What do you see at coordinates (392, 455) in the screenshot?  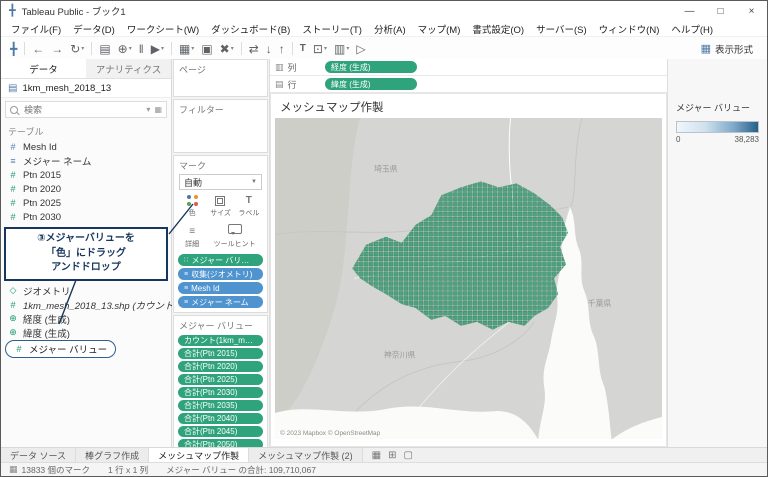 I see `new-dashboard-icon: ⊞` at bounding box center [392, 455].